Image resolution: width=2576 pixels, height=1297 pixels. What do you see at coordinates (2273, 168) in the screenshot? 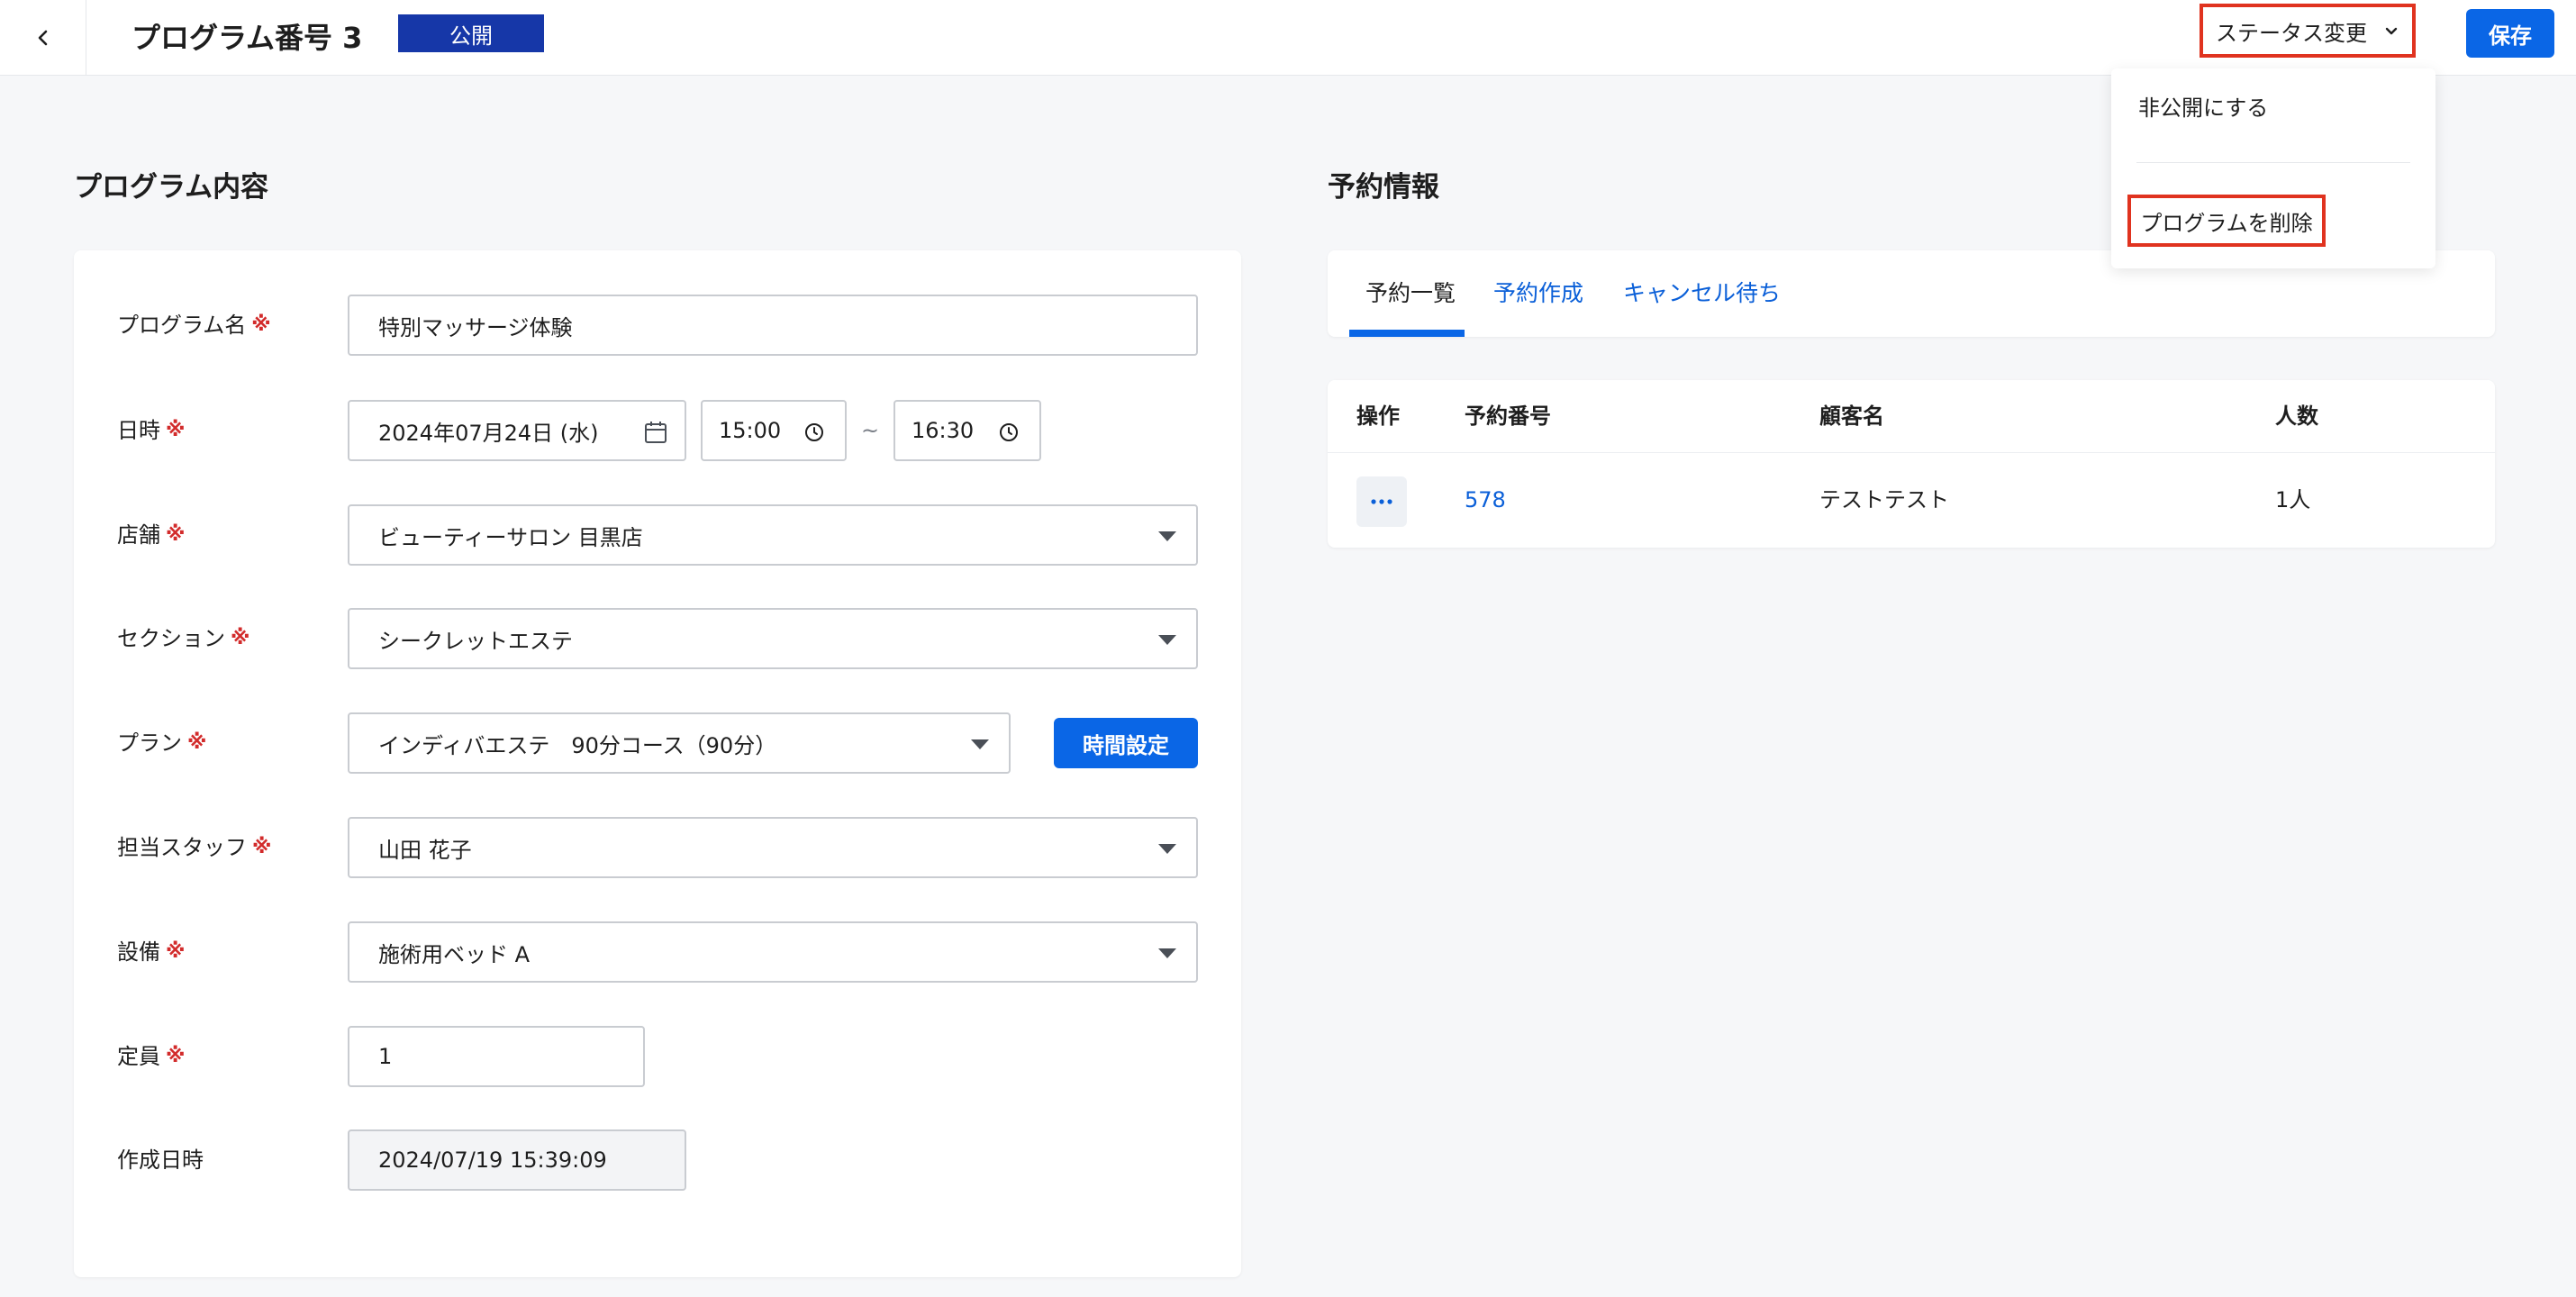
I see `status-dropdown-menu: 非公開にする プログラムを削除` at bounding box center [2273, 168].